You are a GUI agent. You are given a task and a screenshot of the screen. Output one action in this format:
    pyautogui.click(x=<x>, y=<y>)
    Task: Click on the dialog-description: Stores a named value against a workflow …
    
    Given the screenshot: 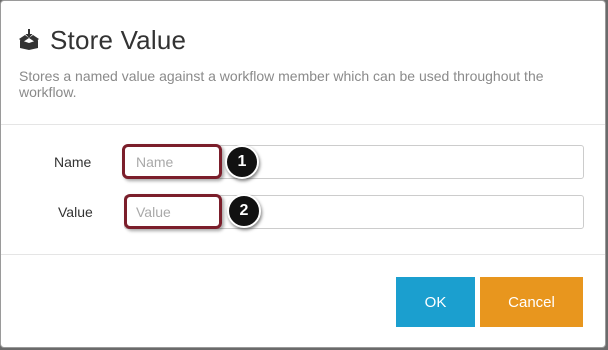 What is the action you would take?
    pyautogui.click(x=281, y=84)
    